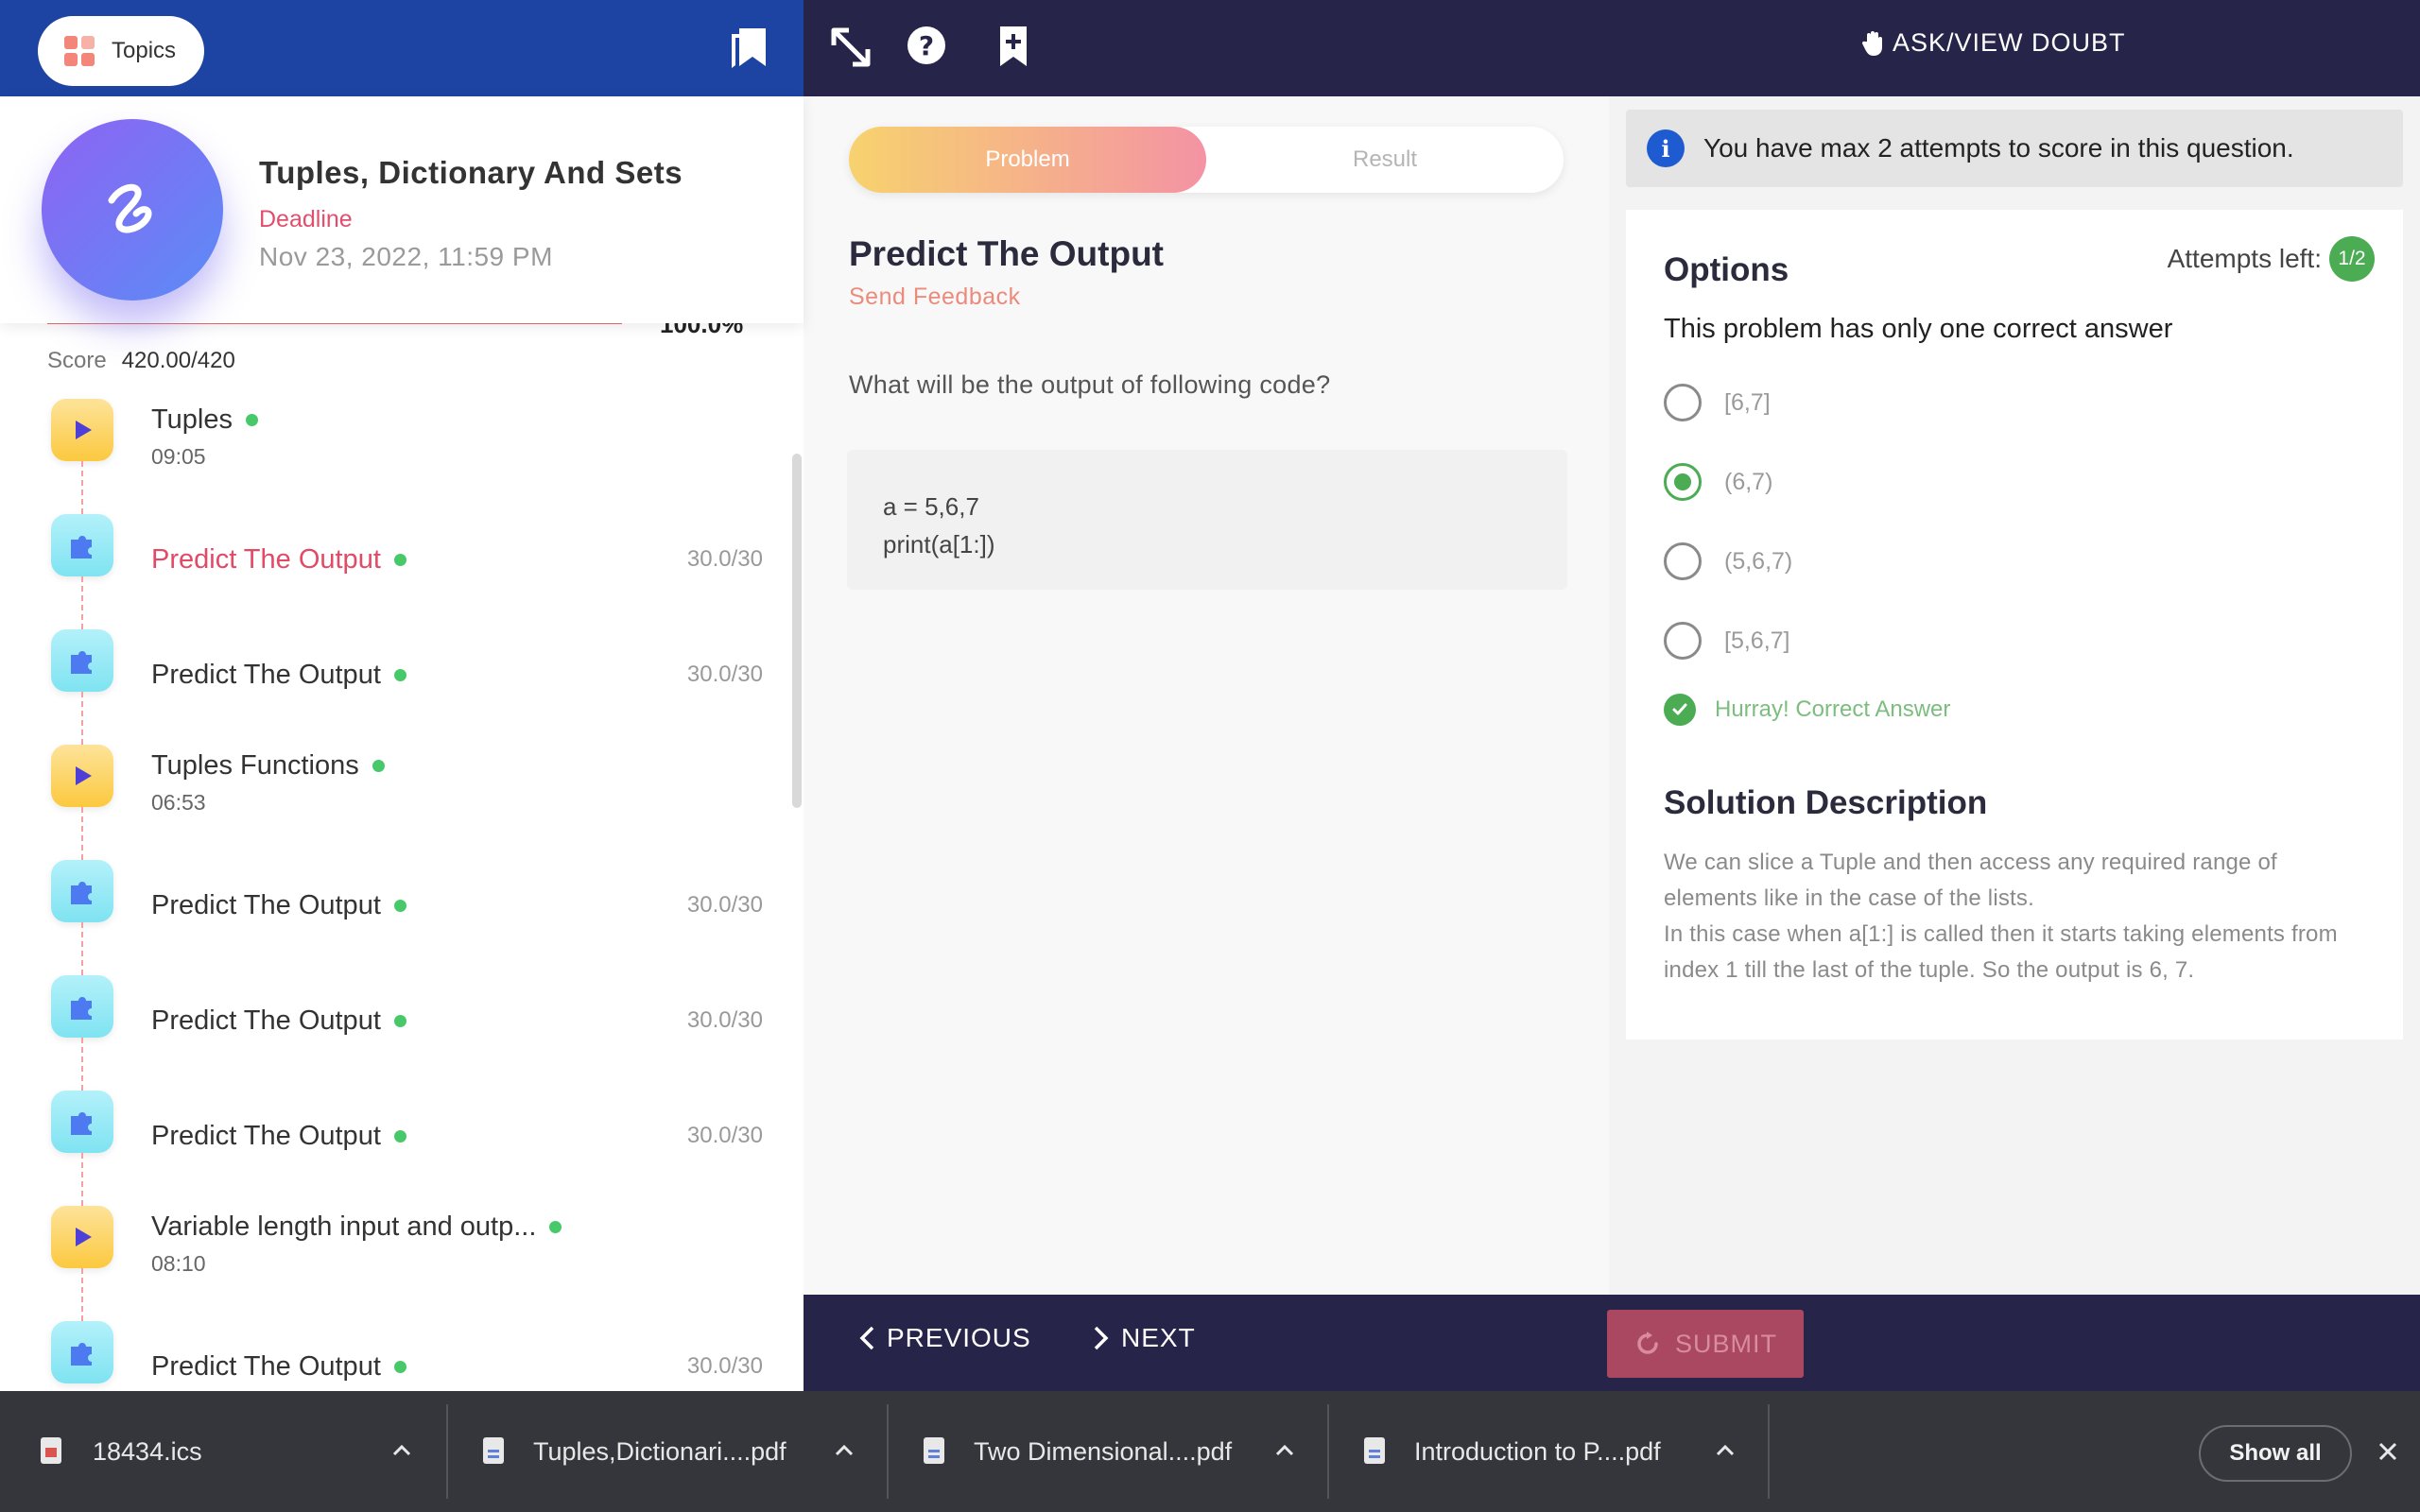 The width and height of the screenshot is (2420, 1512). I want to click on bookmarks-icon, so click(749, 47).